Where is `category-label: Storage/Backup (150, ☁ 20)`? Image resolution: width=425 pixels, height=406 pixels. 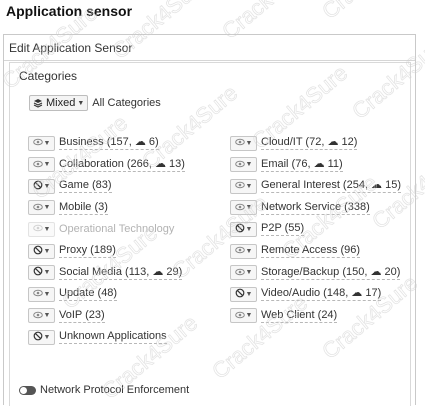
category-label: Storage/Backup (150, ☁ 20) is located at coordinates (331, 272).